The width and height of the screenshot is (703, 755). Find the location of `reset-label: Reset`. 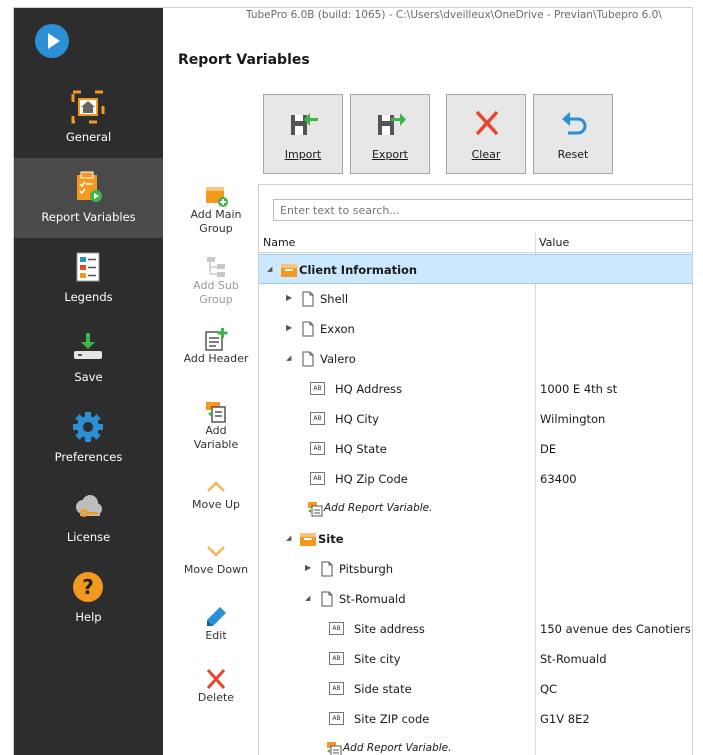

reset-label: Reset is located at coordinates (573, 154).